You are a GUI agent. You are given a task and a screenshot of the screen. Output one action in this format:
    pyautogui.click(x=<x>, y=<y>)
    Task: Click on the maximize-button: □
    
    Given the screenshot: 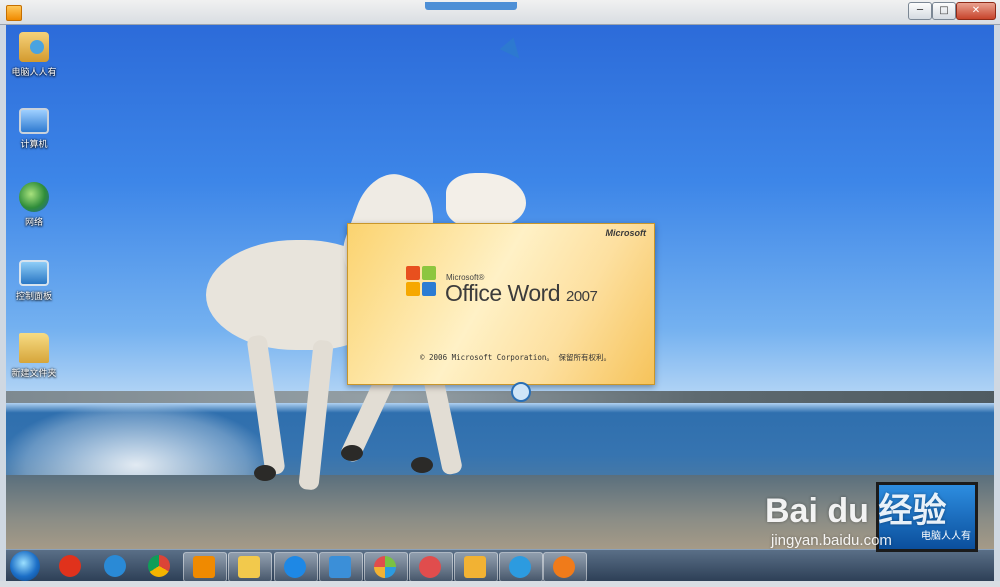 What is the action you would take?
    pyautogui.click(x=944, y=11)
    